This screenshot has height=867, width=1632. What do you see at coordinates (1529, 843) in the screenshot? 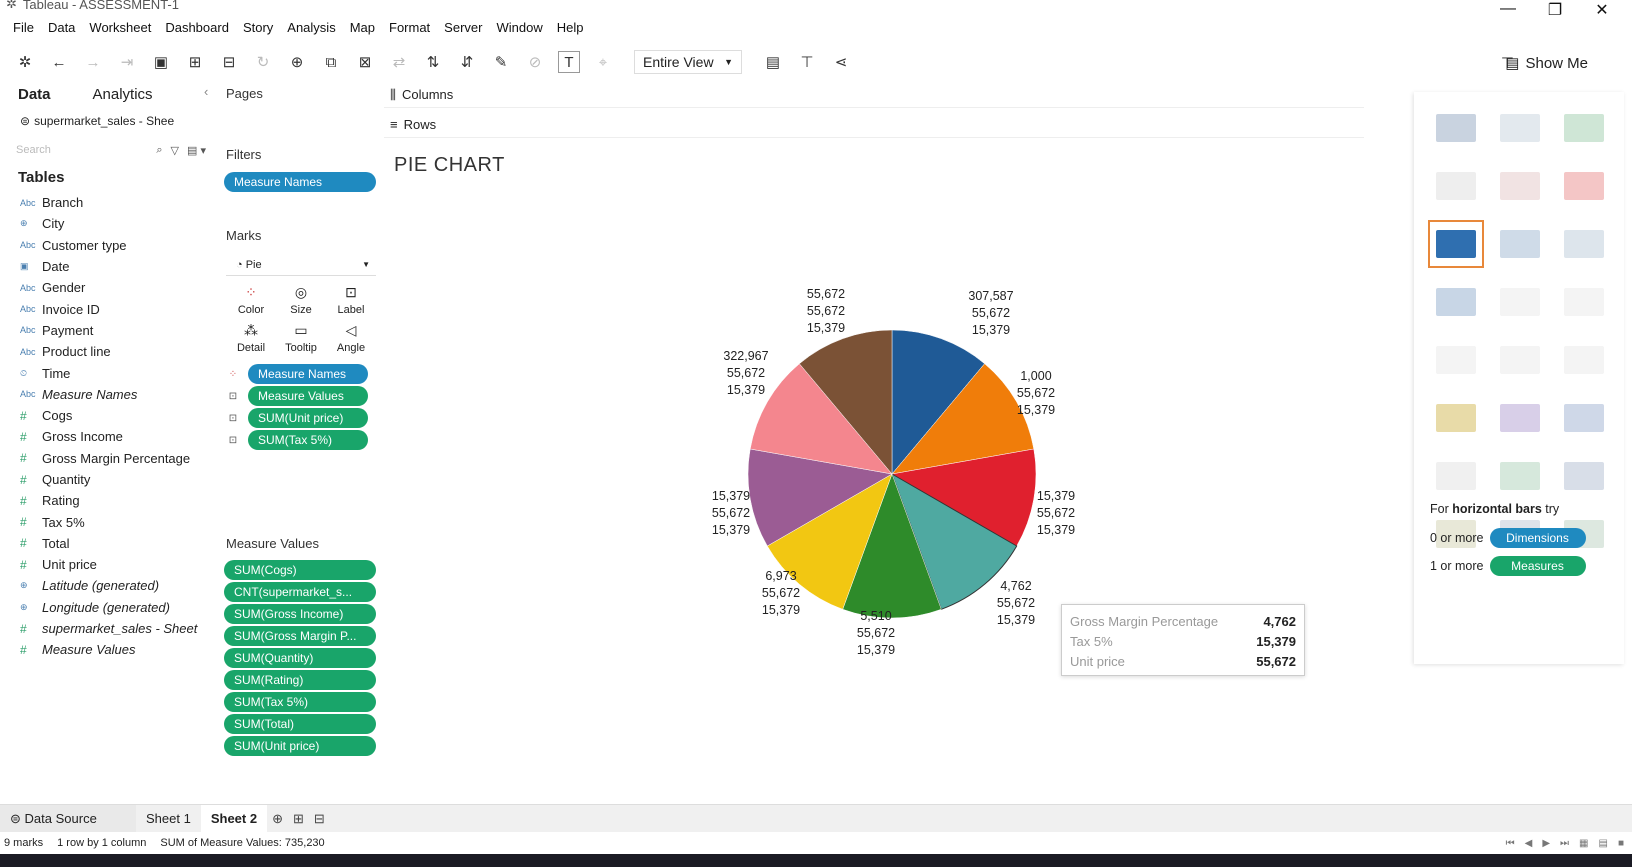
I see `prev-sheet-icon: ◀` at bounding box center [1529, 843].